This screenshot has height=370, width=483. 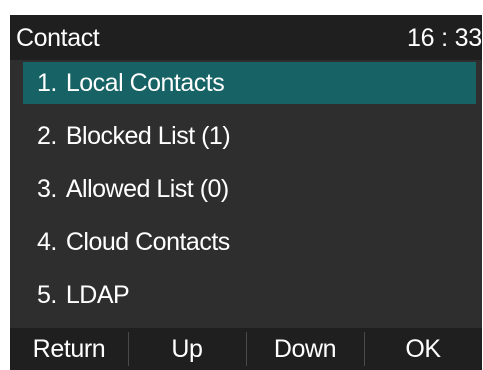 I want to click on menu-item-cloud-contacts: 4. Cloud Contacts, so click(x=249, y=242).